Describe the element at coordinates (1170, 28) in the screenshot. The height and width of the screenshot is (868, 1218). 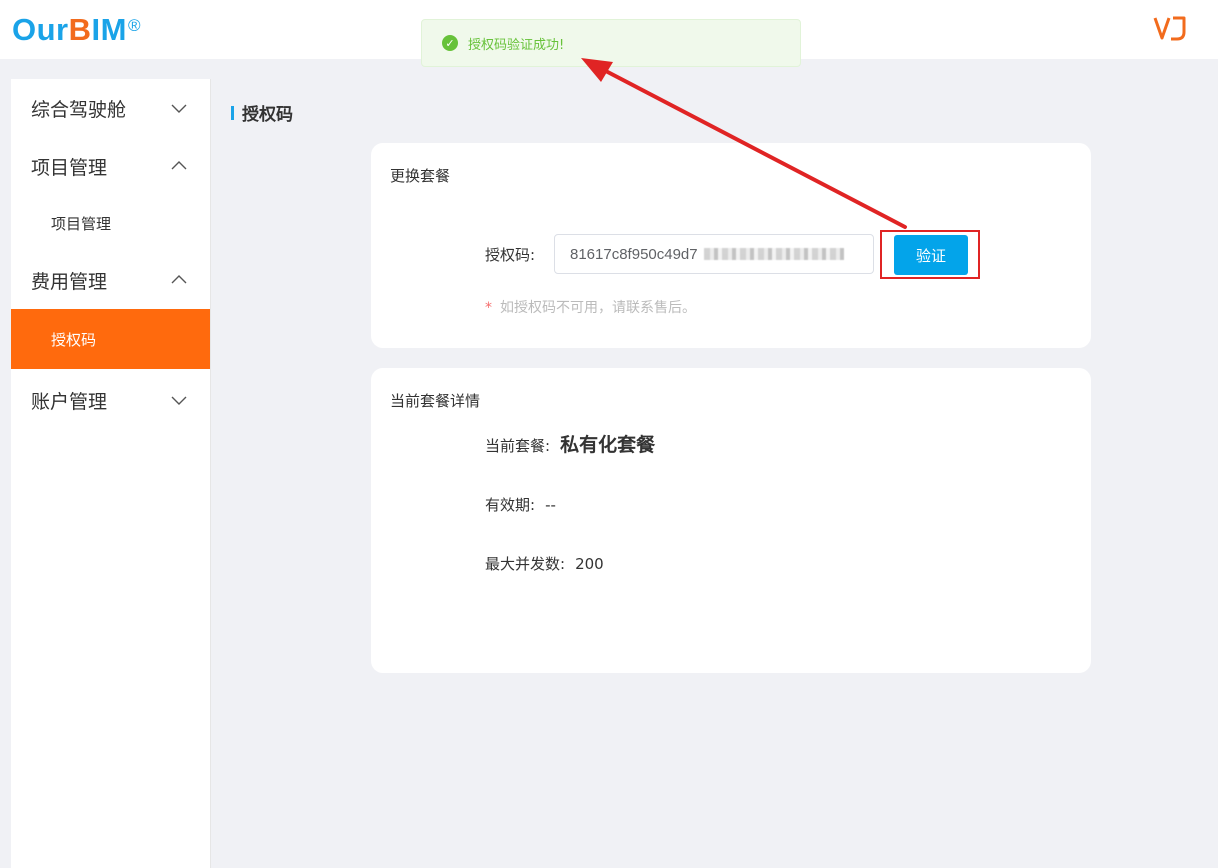
I see `vj-logo-icon` at that location.